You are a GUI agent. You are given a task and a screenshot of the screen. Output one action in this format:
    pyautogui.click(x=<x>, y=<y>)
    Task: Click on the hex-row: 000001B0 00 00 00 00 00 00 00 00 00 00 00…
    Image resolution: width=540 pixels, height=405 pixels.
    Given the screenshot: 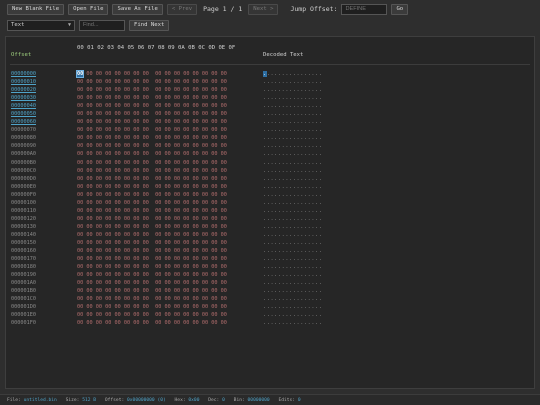 What is the action you would take?
    pyautogui.click(x=270, y=291)
    